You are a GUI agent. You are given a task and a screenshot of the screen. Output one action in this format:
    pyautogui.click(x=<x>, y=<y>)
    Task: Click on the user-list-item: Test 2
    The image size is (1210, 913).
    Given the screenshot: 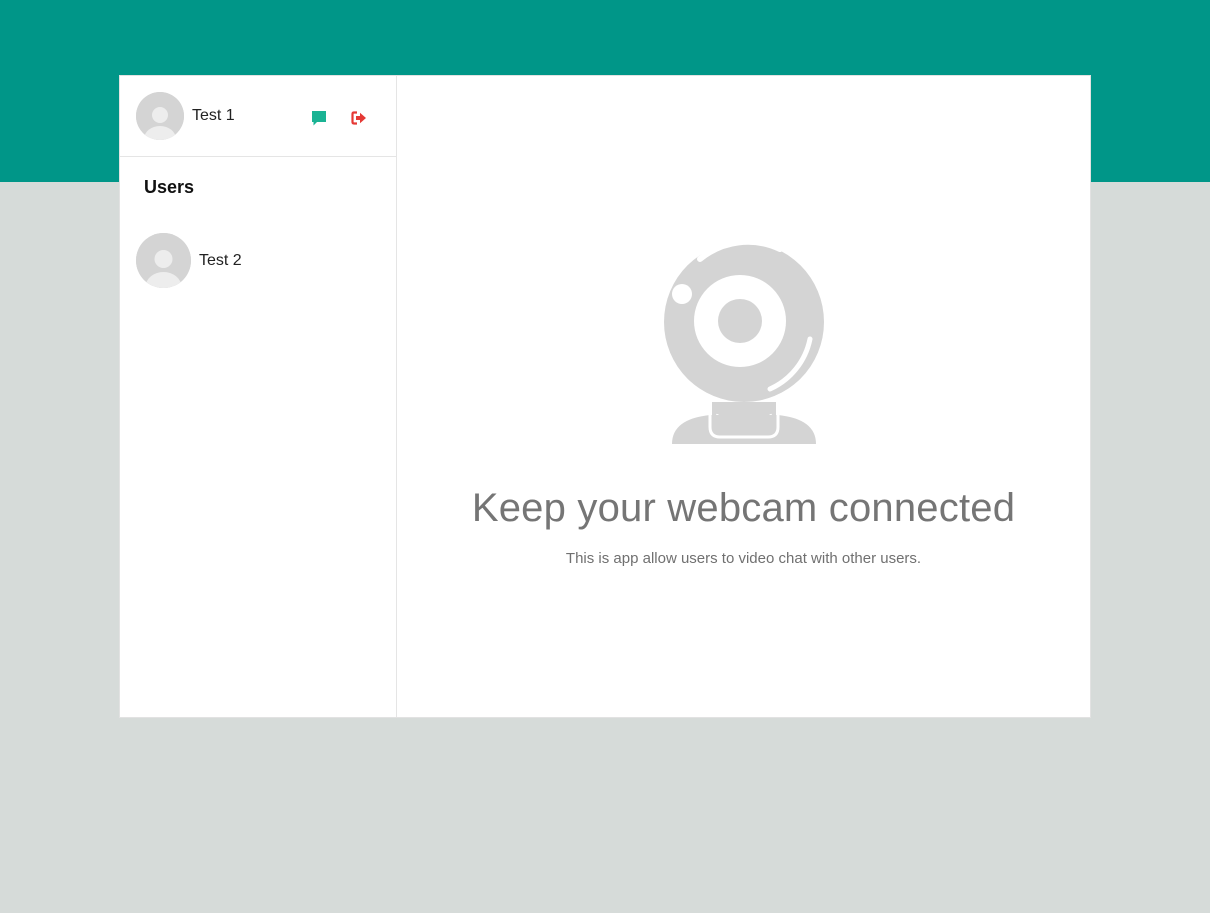 What is the action you would take?
    pyautogui.click(x=258, y=248)
    